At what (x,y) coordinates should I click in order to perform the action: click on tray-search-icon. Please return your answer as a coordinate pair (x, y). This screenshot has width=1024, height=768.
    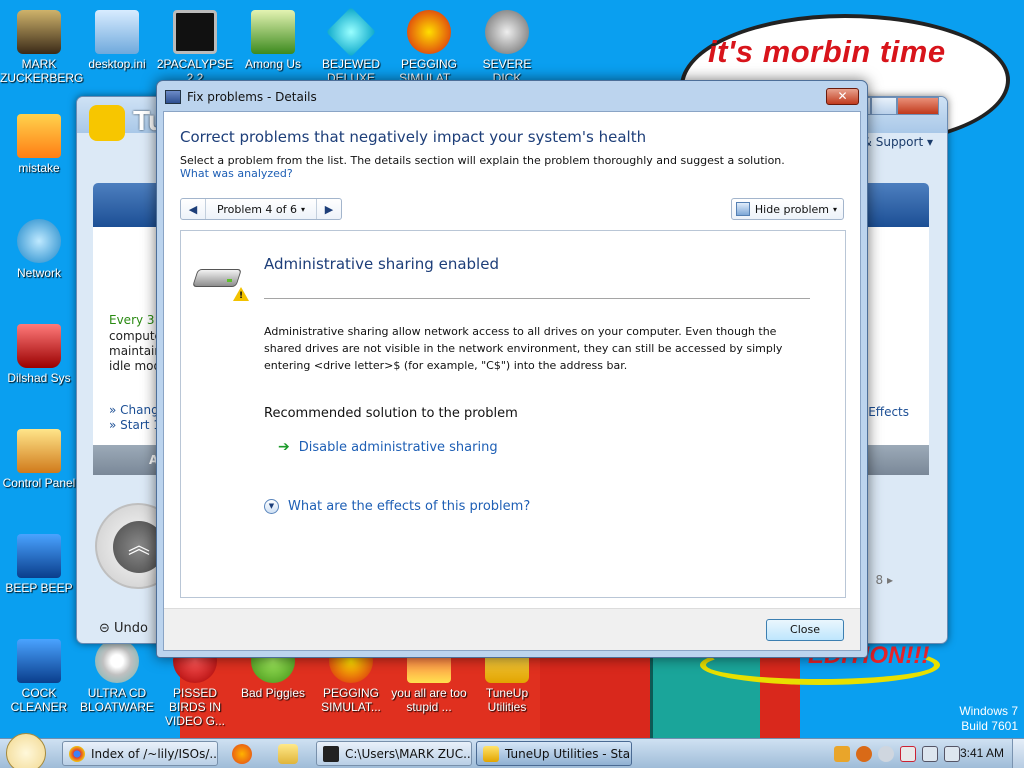
    Looking at the image, I should click on (864, 754).